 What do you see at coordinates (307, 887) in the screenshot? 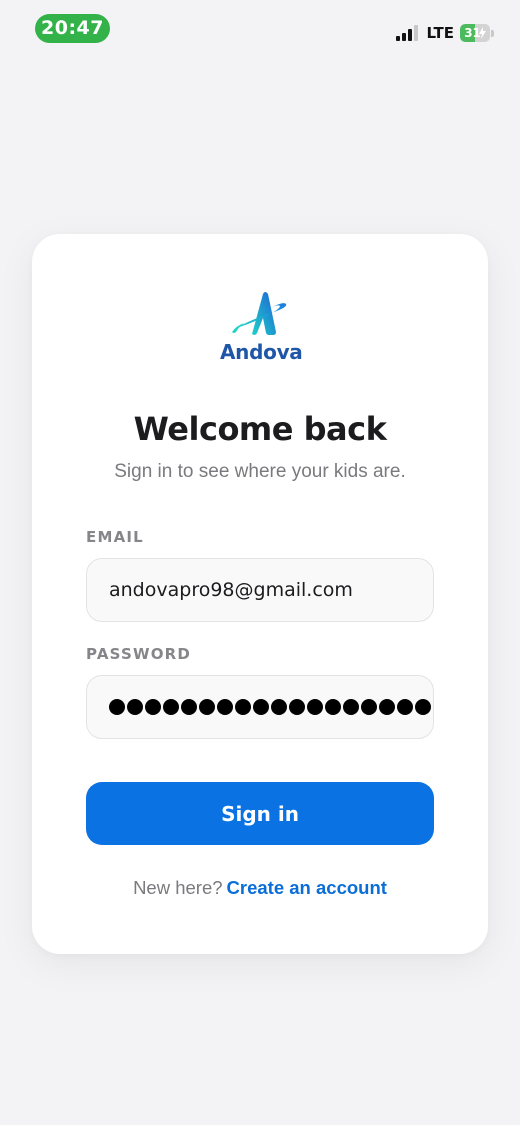
I see `create-account-link: Create an account` at bounding box center [307, 887].